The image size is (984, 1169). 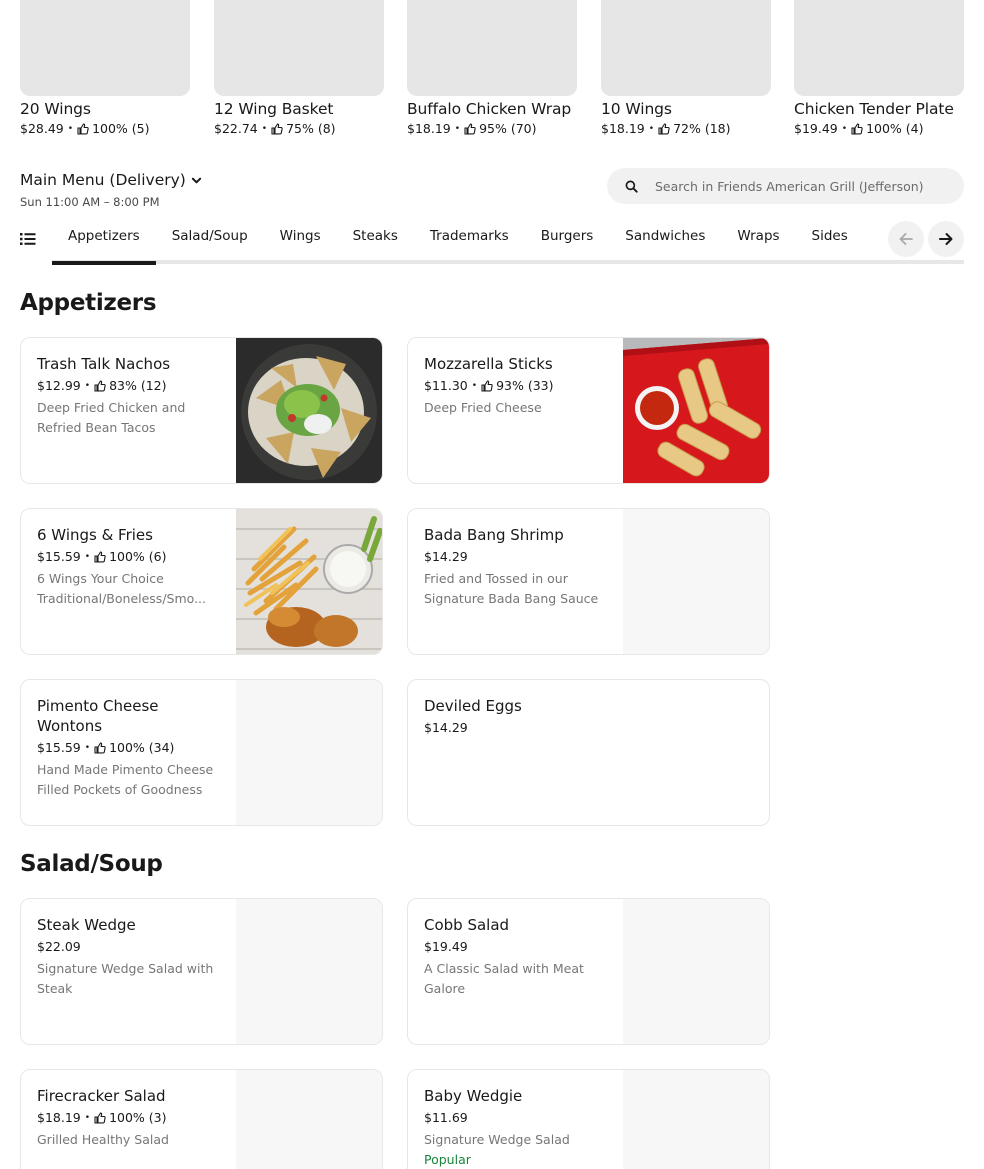 What do you see at coordinates (300, 241) in the screenshot?
I see `tab-wings: Wings` at bounding box center [300, 241].